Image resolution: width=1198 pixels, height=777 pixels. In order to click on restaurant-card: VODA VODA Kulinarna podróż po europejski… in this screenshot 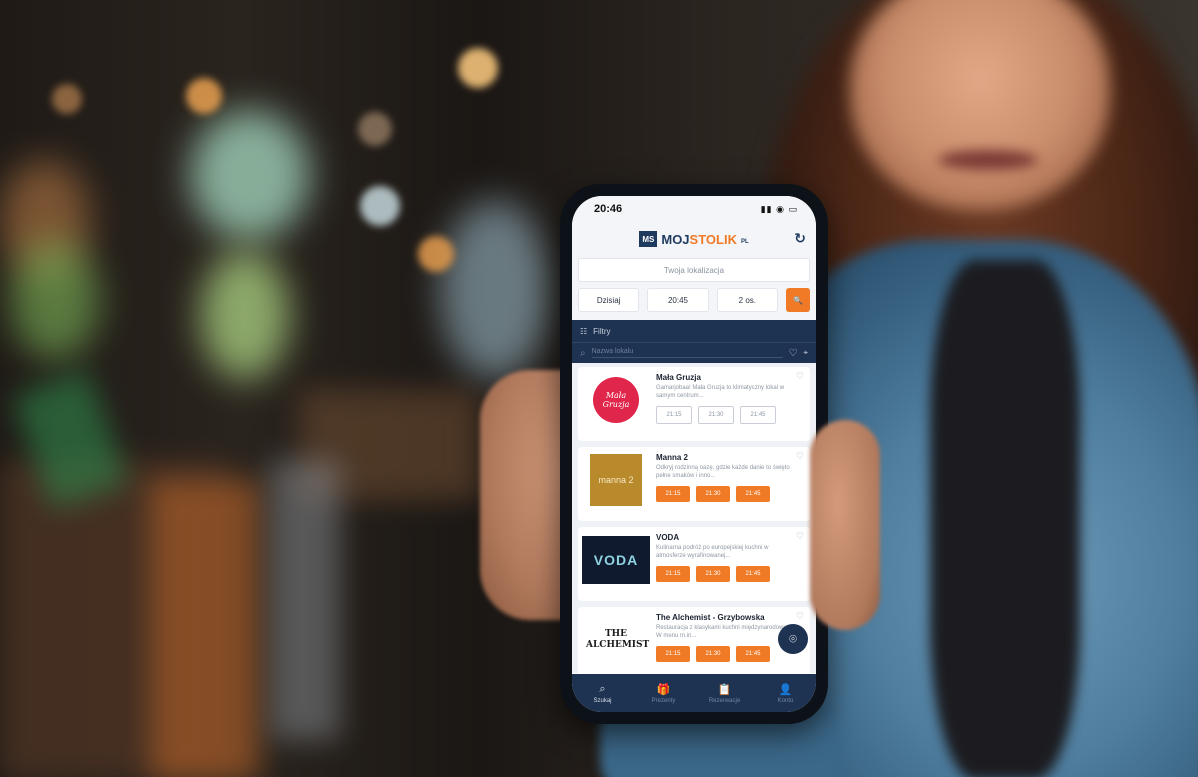, I will do `click(694, 564)`.